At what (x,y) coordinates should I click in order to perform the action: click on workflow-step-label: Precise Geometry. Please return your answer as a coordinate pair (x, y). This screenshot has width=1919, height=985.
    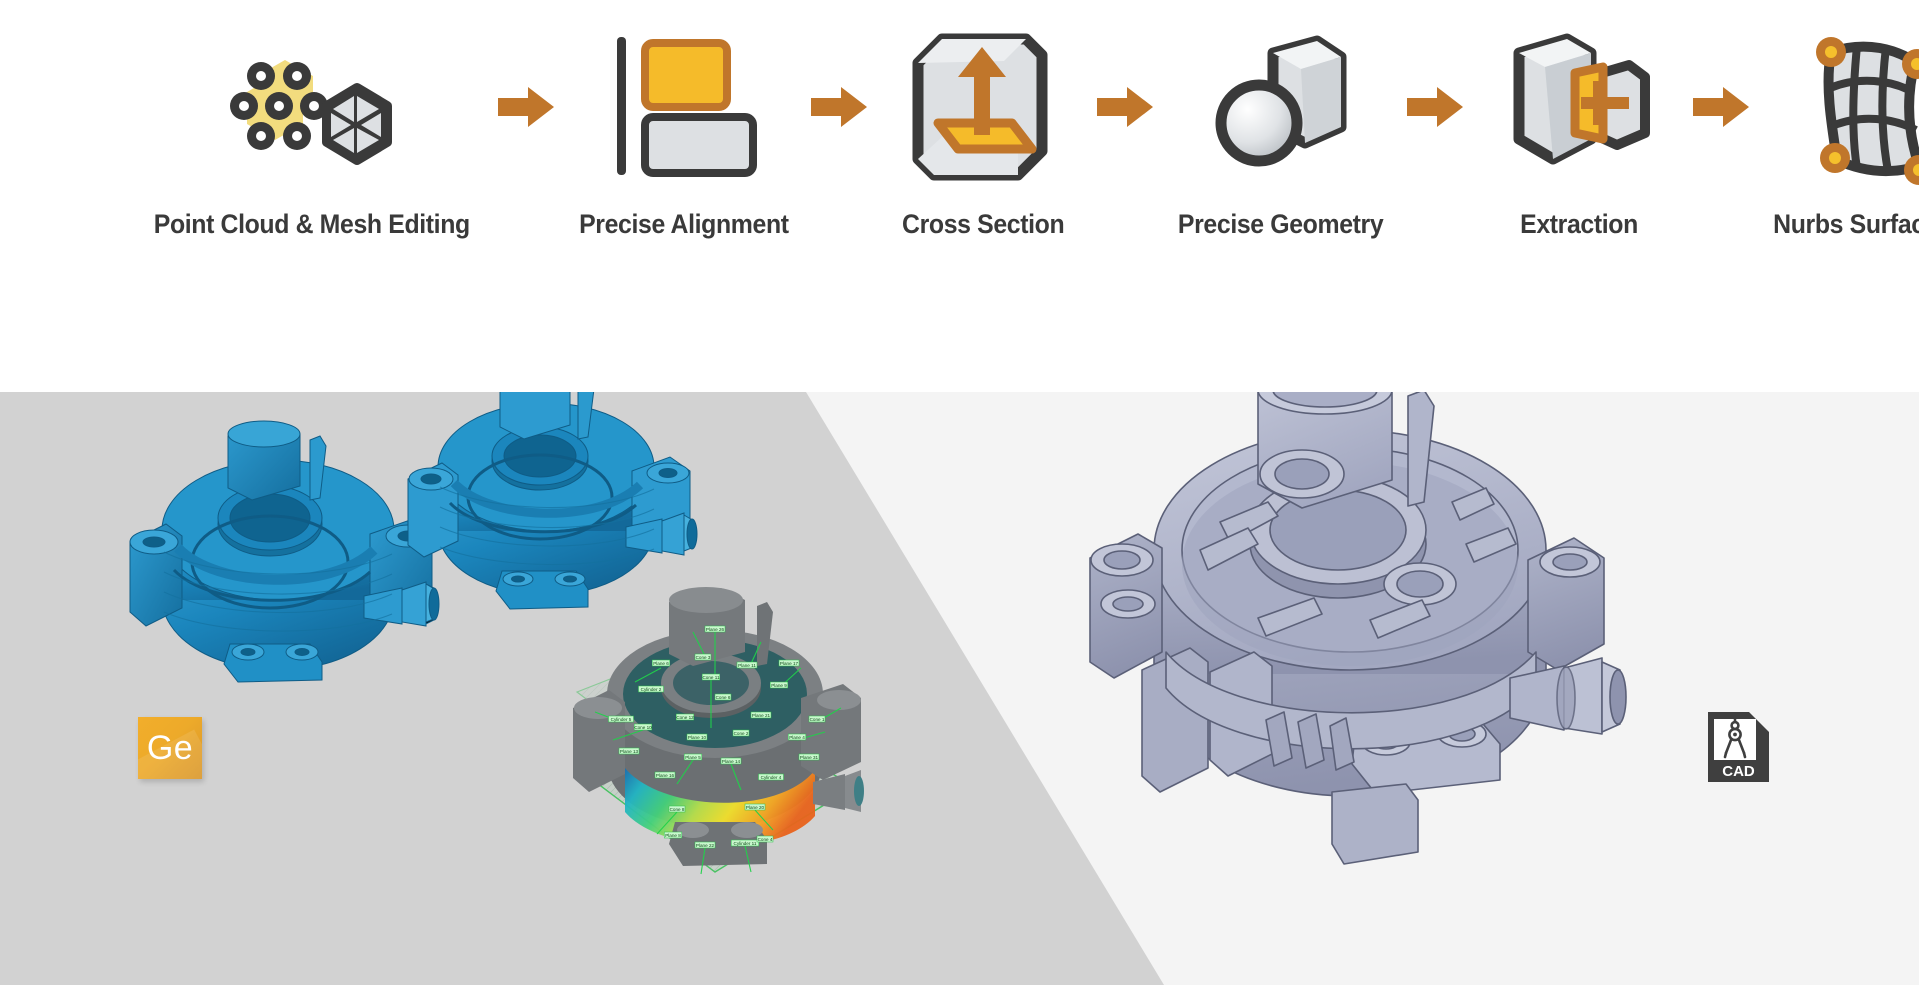
    Looking at the image, I should click on (1281, 223).